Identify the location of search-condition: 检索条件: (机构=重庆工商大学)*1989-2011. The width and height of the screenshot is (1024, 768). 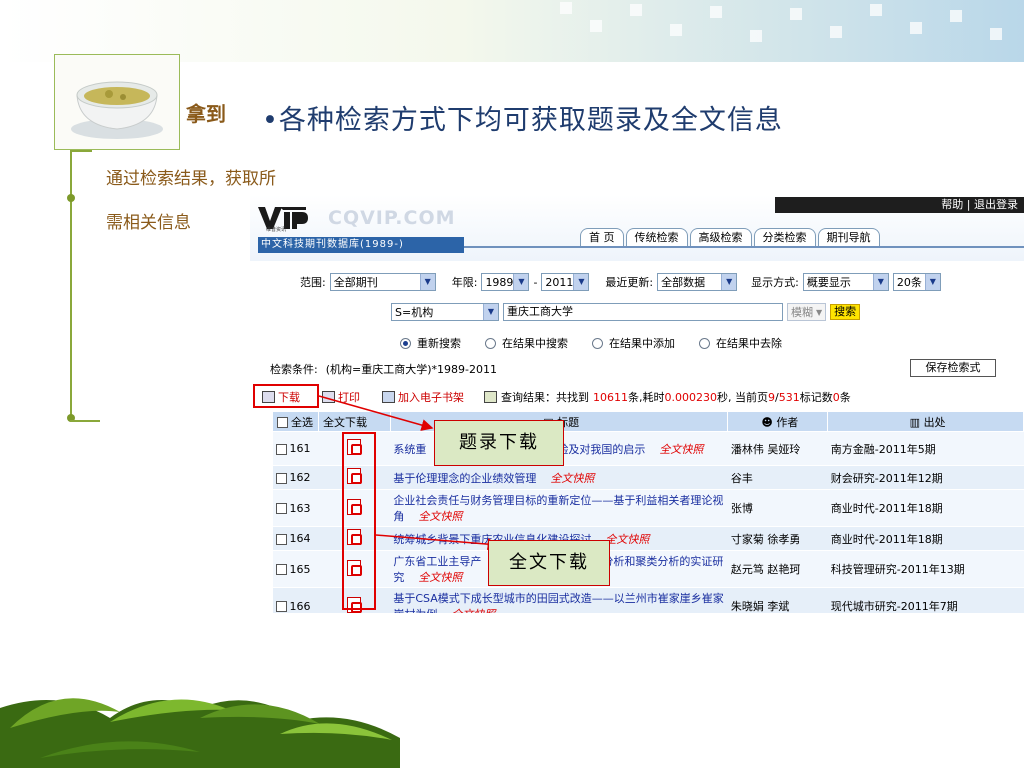
(383, 369).